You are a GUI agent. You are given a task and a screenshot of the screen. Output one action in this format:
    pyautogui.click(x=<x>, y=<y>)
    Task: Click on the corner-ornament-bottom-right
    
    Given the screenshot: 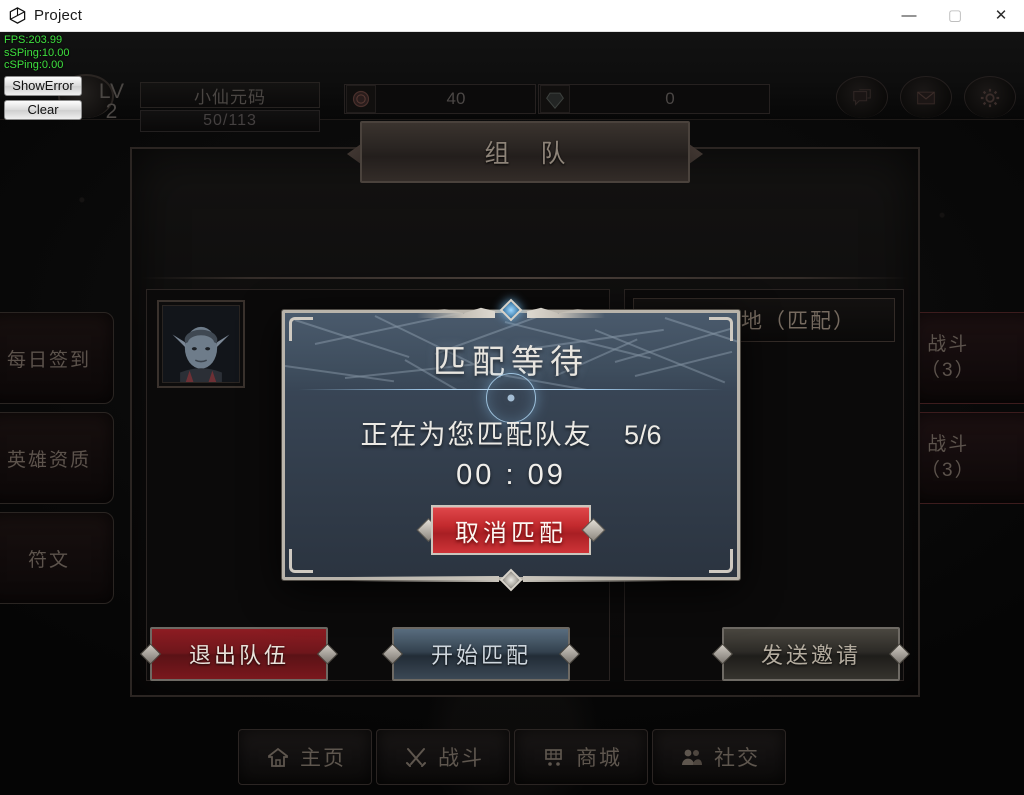 What is the action you would take?
    pyautogui.click(x=721, y=561)
    